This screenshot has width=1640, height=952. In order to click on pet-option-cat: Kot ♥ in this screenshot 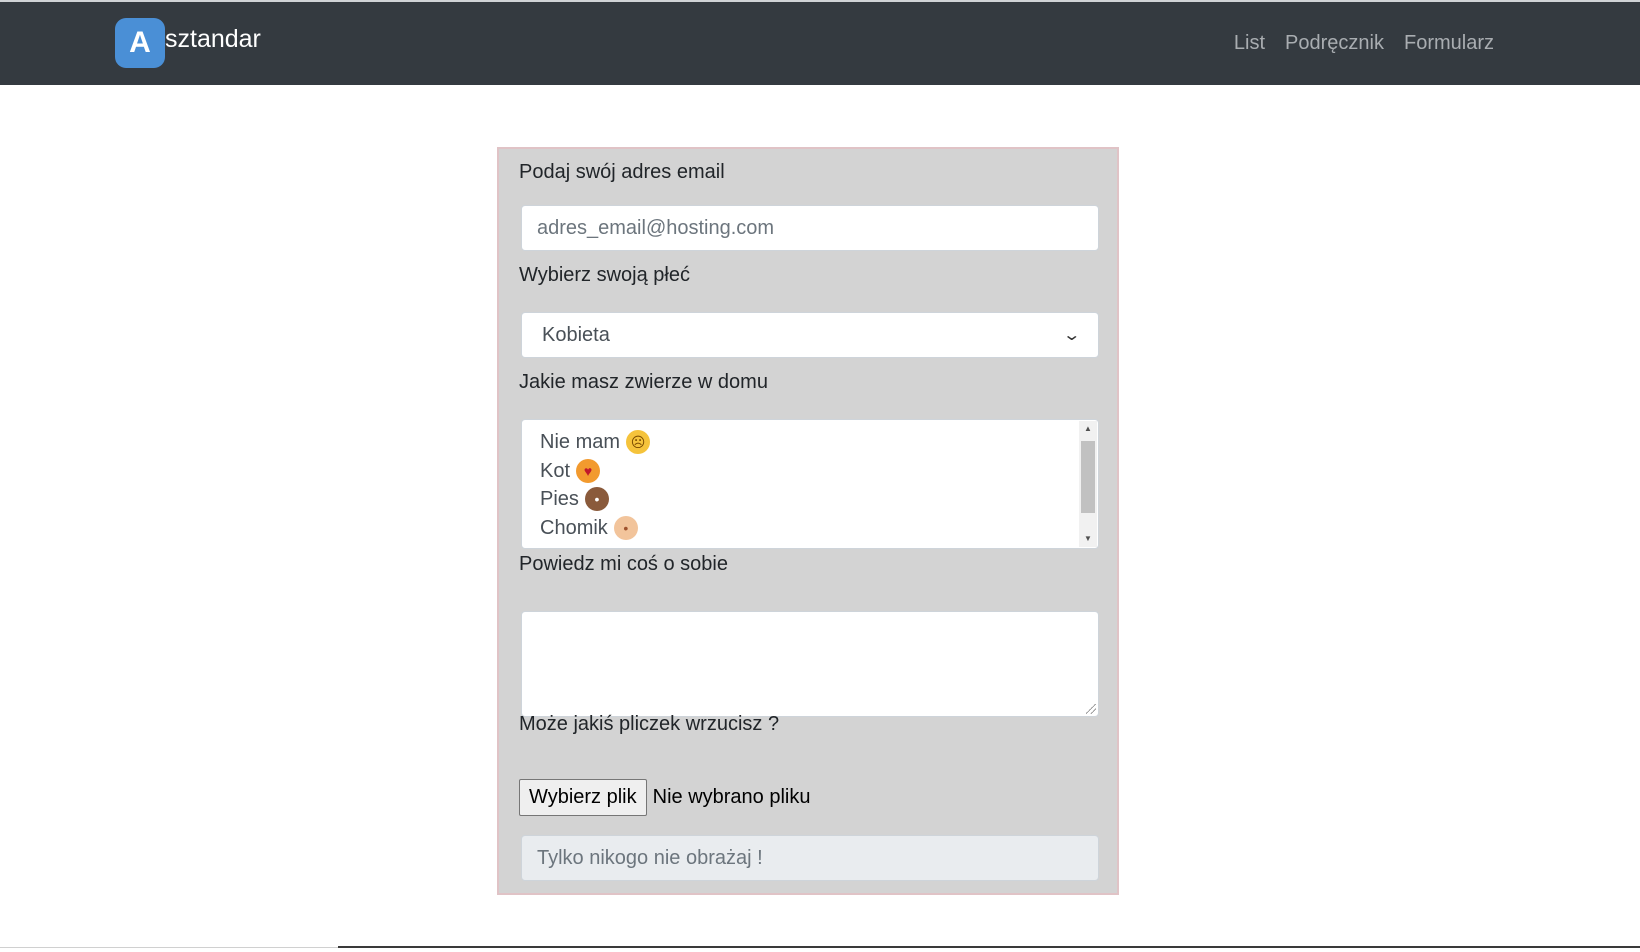, I will do `click(819, 471)`.